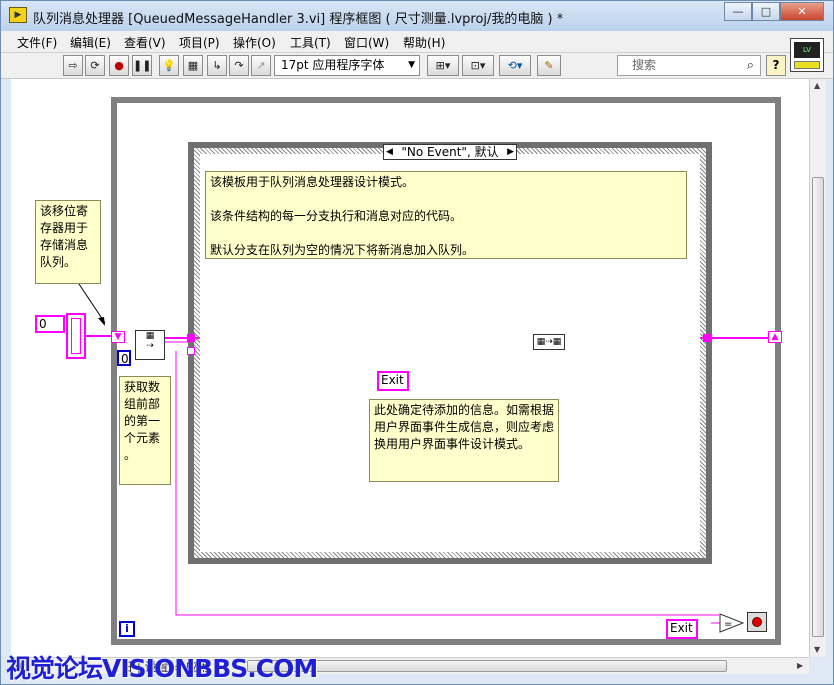 The height and width of the screenshot is (685, 834). Describe the element at coordinates (689, 65) in the screenshot. I see `search-input: 搜索 ⌕` at that location.